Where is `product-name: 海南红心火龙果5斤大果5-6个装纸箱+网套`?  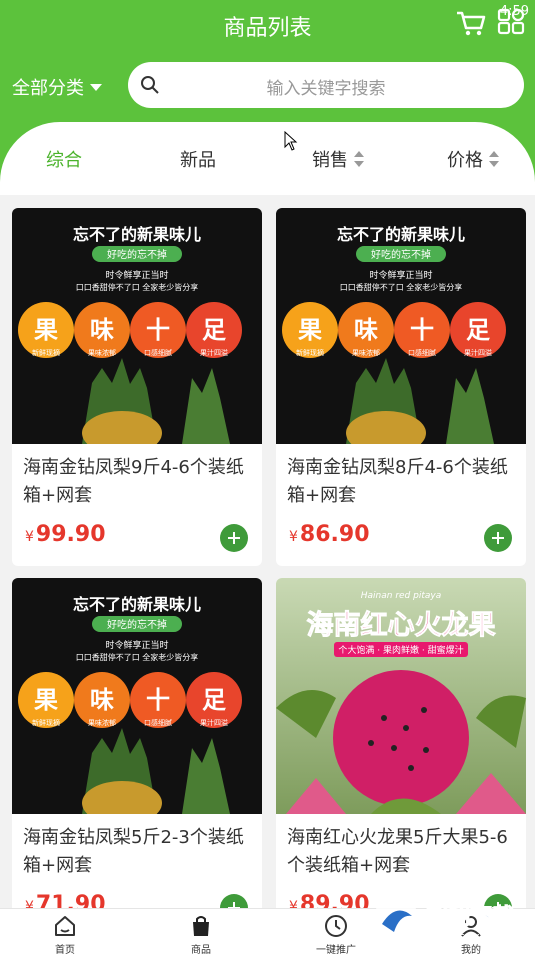 product-name: 海南红心火龙果5斤大果5-6个装纸箱+网套 is located at coordinates (397, 851).